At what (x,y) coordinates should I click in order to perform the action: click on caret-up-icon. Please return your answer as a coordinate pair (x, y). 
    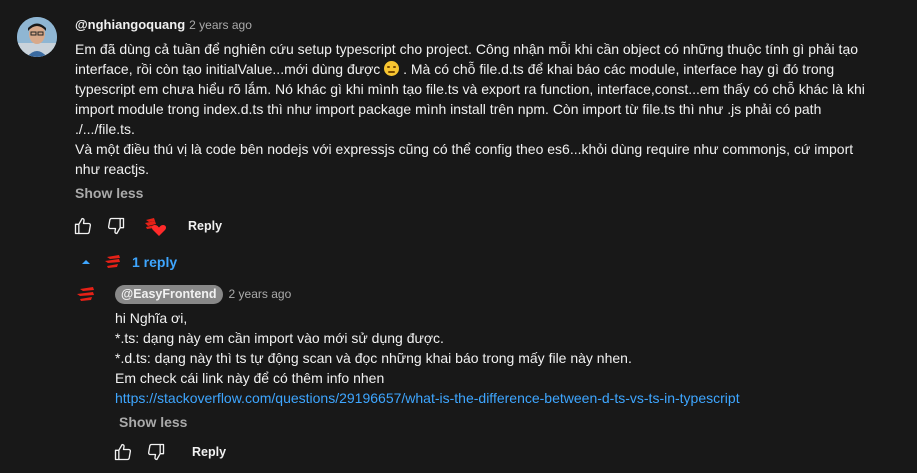
    Looking at the image, I should click on (86, 262).